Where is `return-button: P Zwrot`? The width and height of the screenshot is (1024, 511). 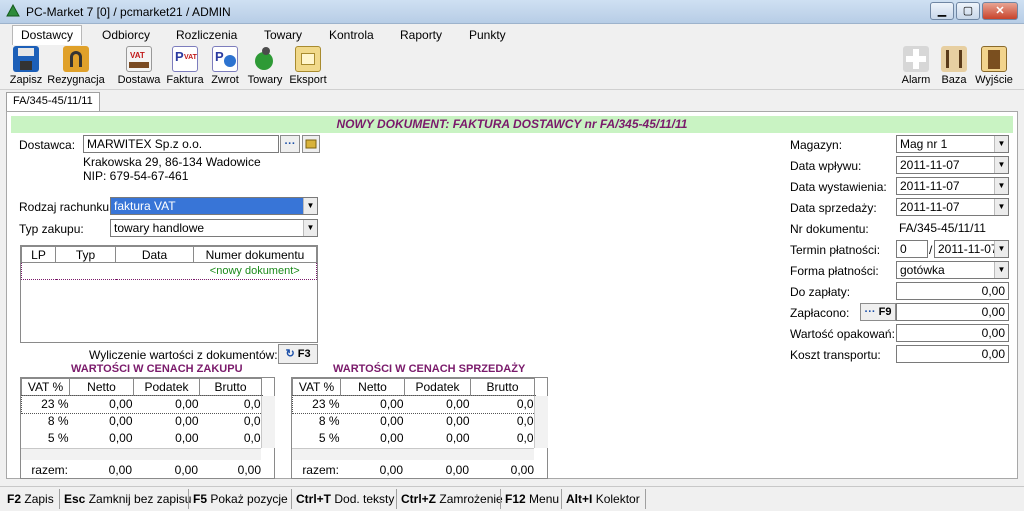
return-button: P Zwrot is located at coordinates (225, 65).